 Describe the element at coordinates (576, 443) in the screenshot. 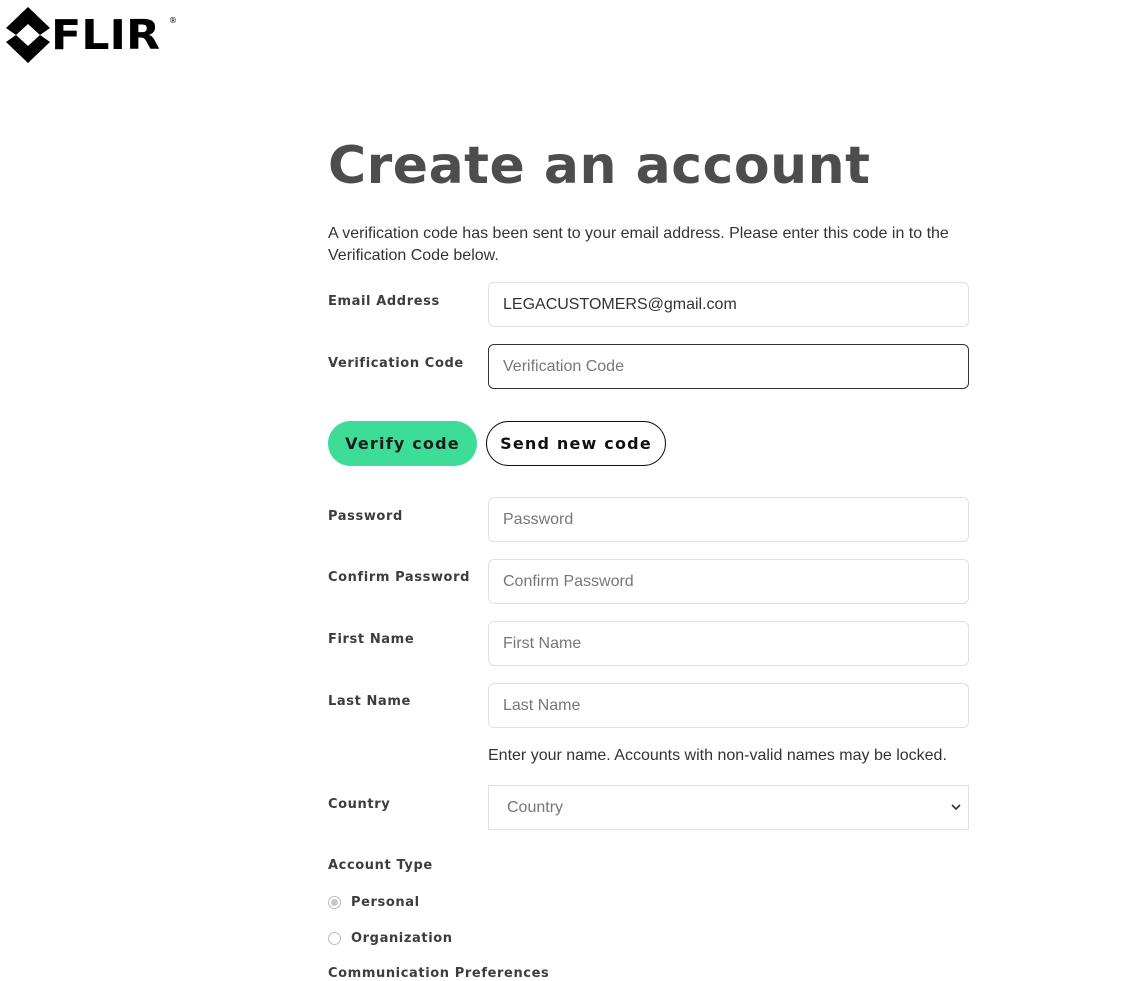

I see `send-new-code-button: Send new code` at that location.